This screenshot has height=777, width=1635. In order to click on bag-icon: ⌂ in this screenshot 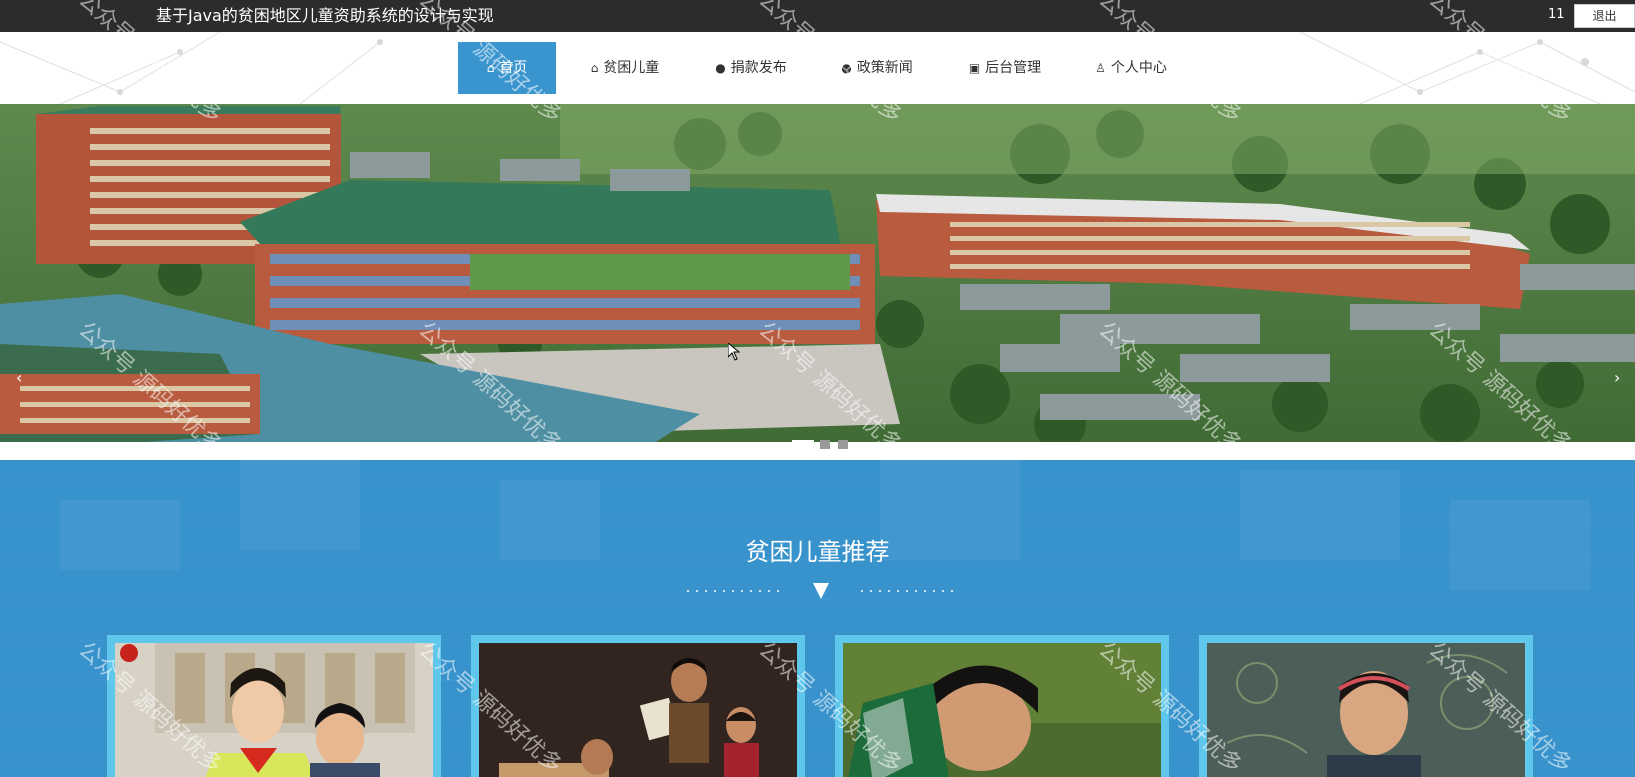, I will do `click(594, 68)`.